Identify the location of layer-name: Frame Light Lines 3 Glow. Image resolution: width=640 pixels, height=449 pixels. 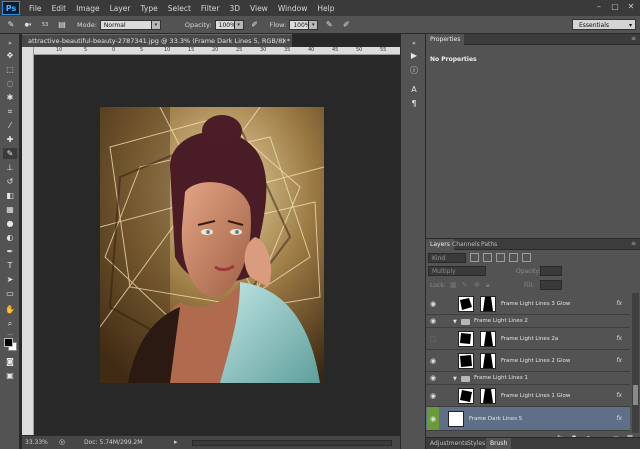
(535, 304).